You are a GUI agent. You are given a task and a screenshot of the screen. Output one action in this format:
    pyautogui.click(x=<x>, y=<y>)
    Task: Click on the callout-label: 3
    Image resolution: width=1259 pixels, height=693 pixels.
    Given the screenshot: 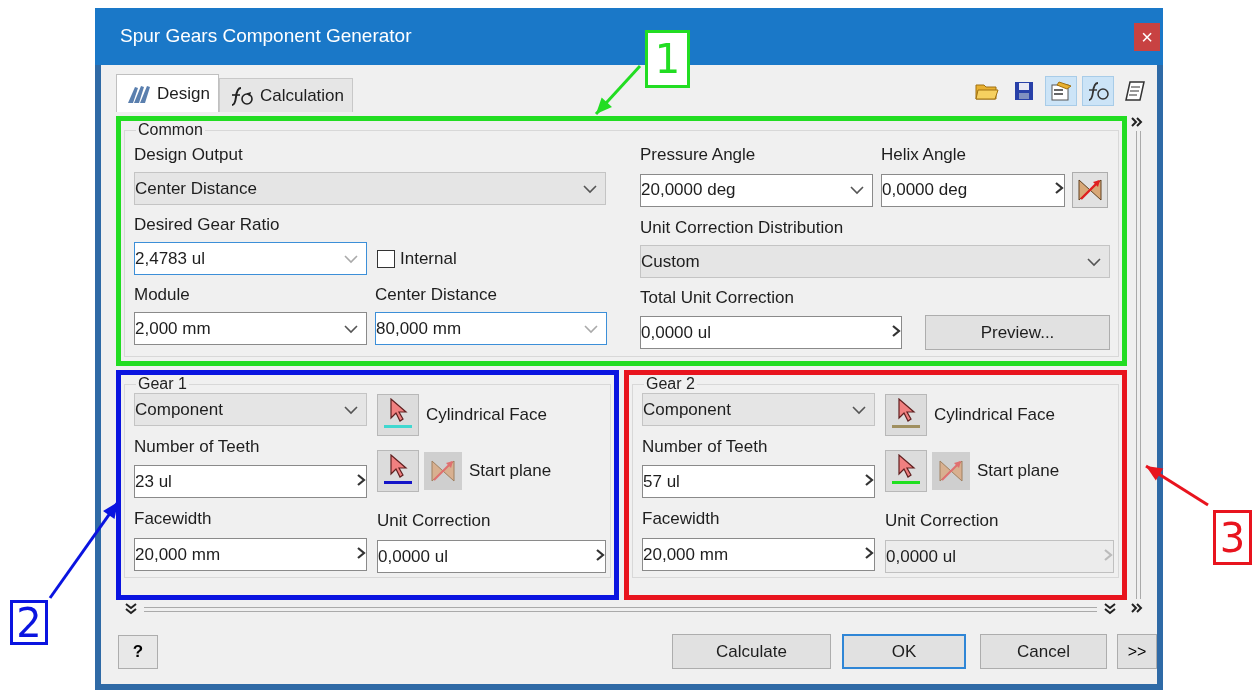 What is the action you would take?
    pyautogui.click(x=1232, y=537)
    